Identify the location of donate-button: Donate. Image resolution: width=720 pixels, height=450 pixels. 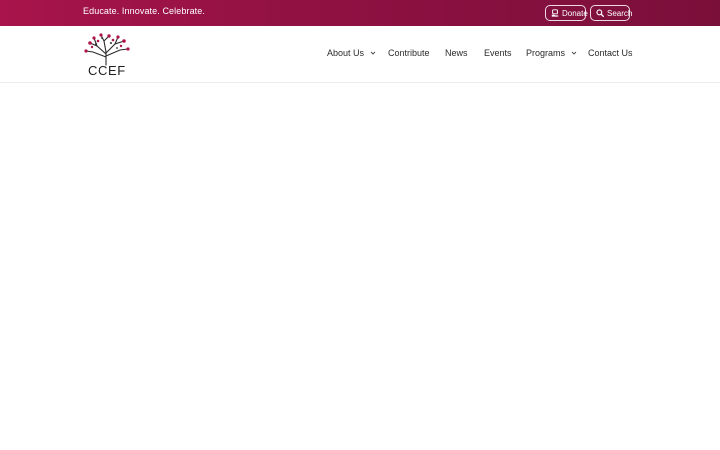
(566, 13).